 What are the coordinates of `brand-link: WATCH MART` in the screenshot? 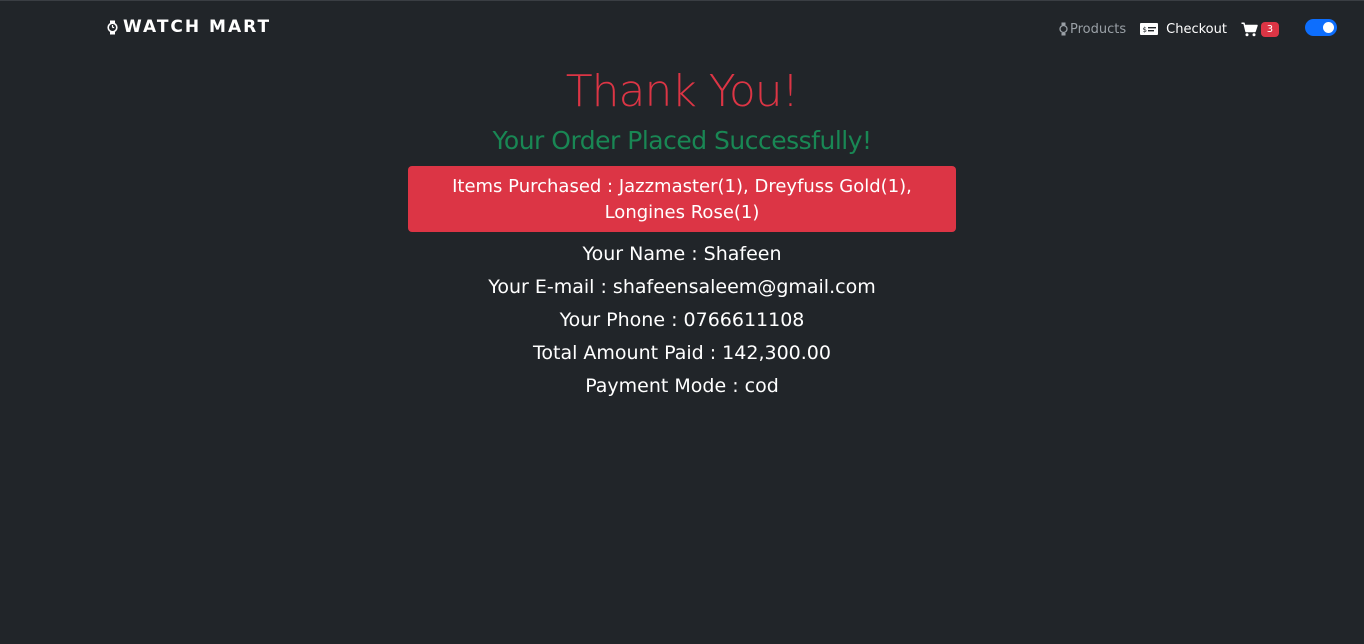 It's located at (189, 27).